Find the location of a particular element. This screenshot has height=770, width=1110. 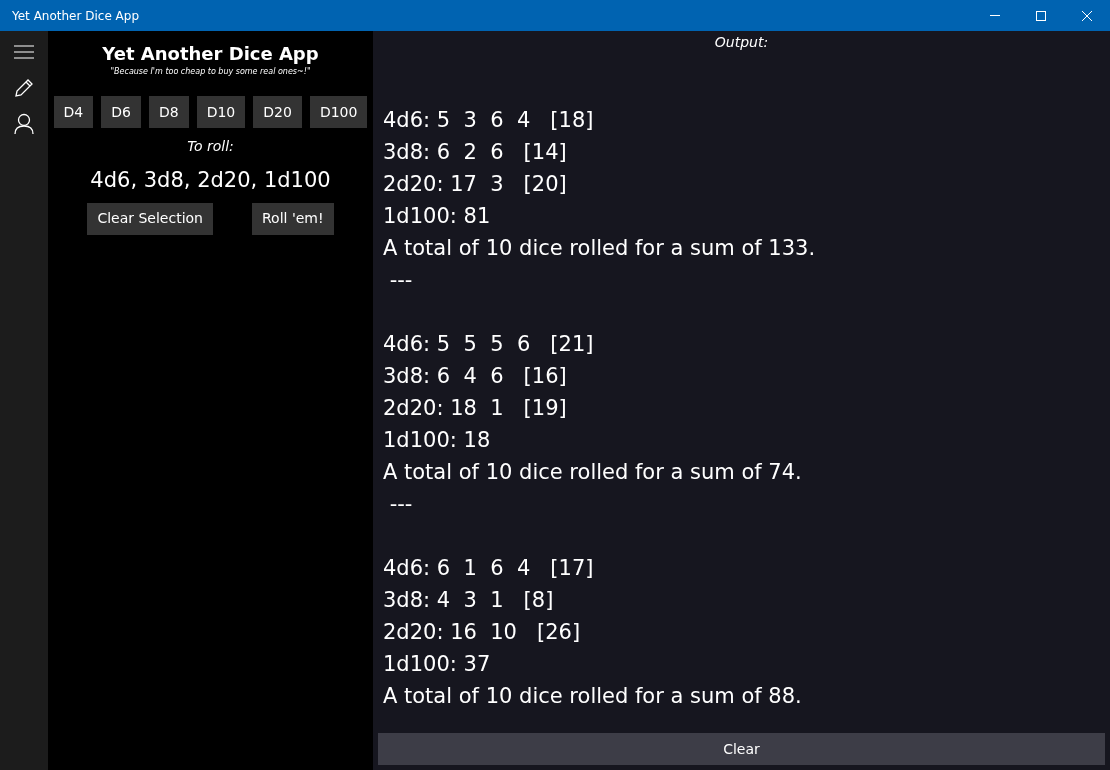

output-line: 1d100: 37 is located at coordinates (437, 664).